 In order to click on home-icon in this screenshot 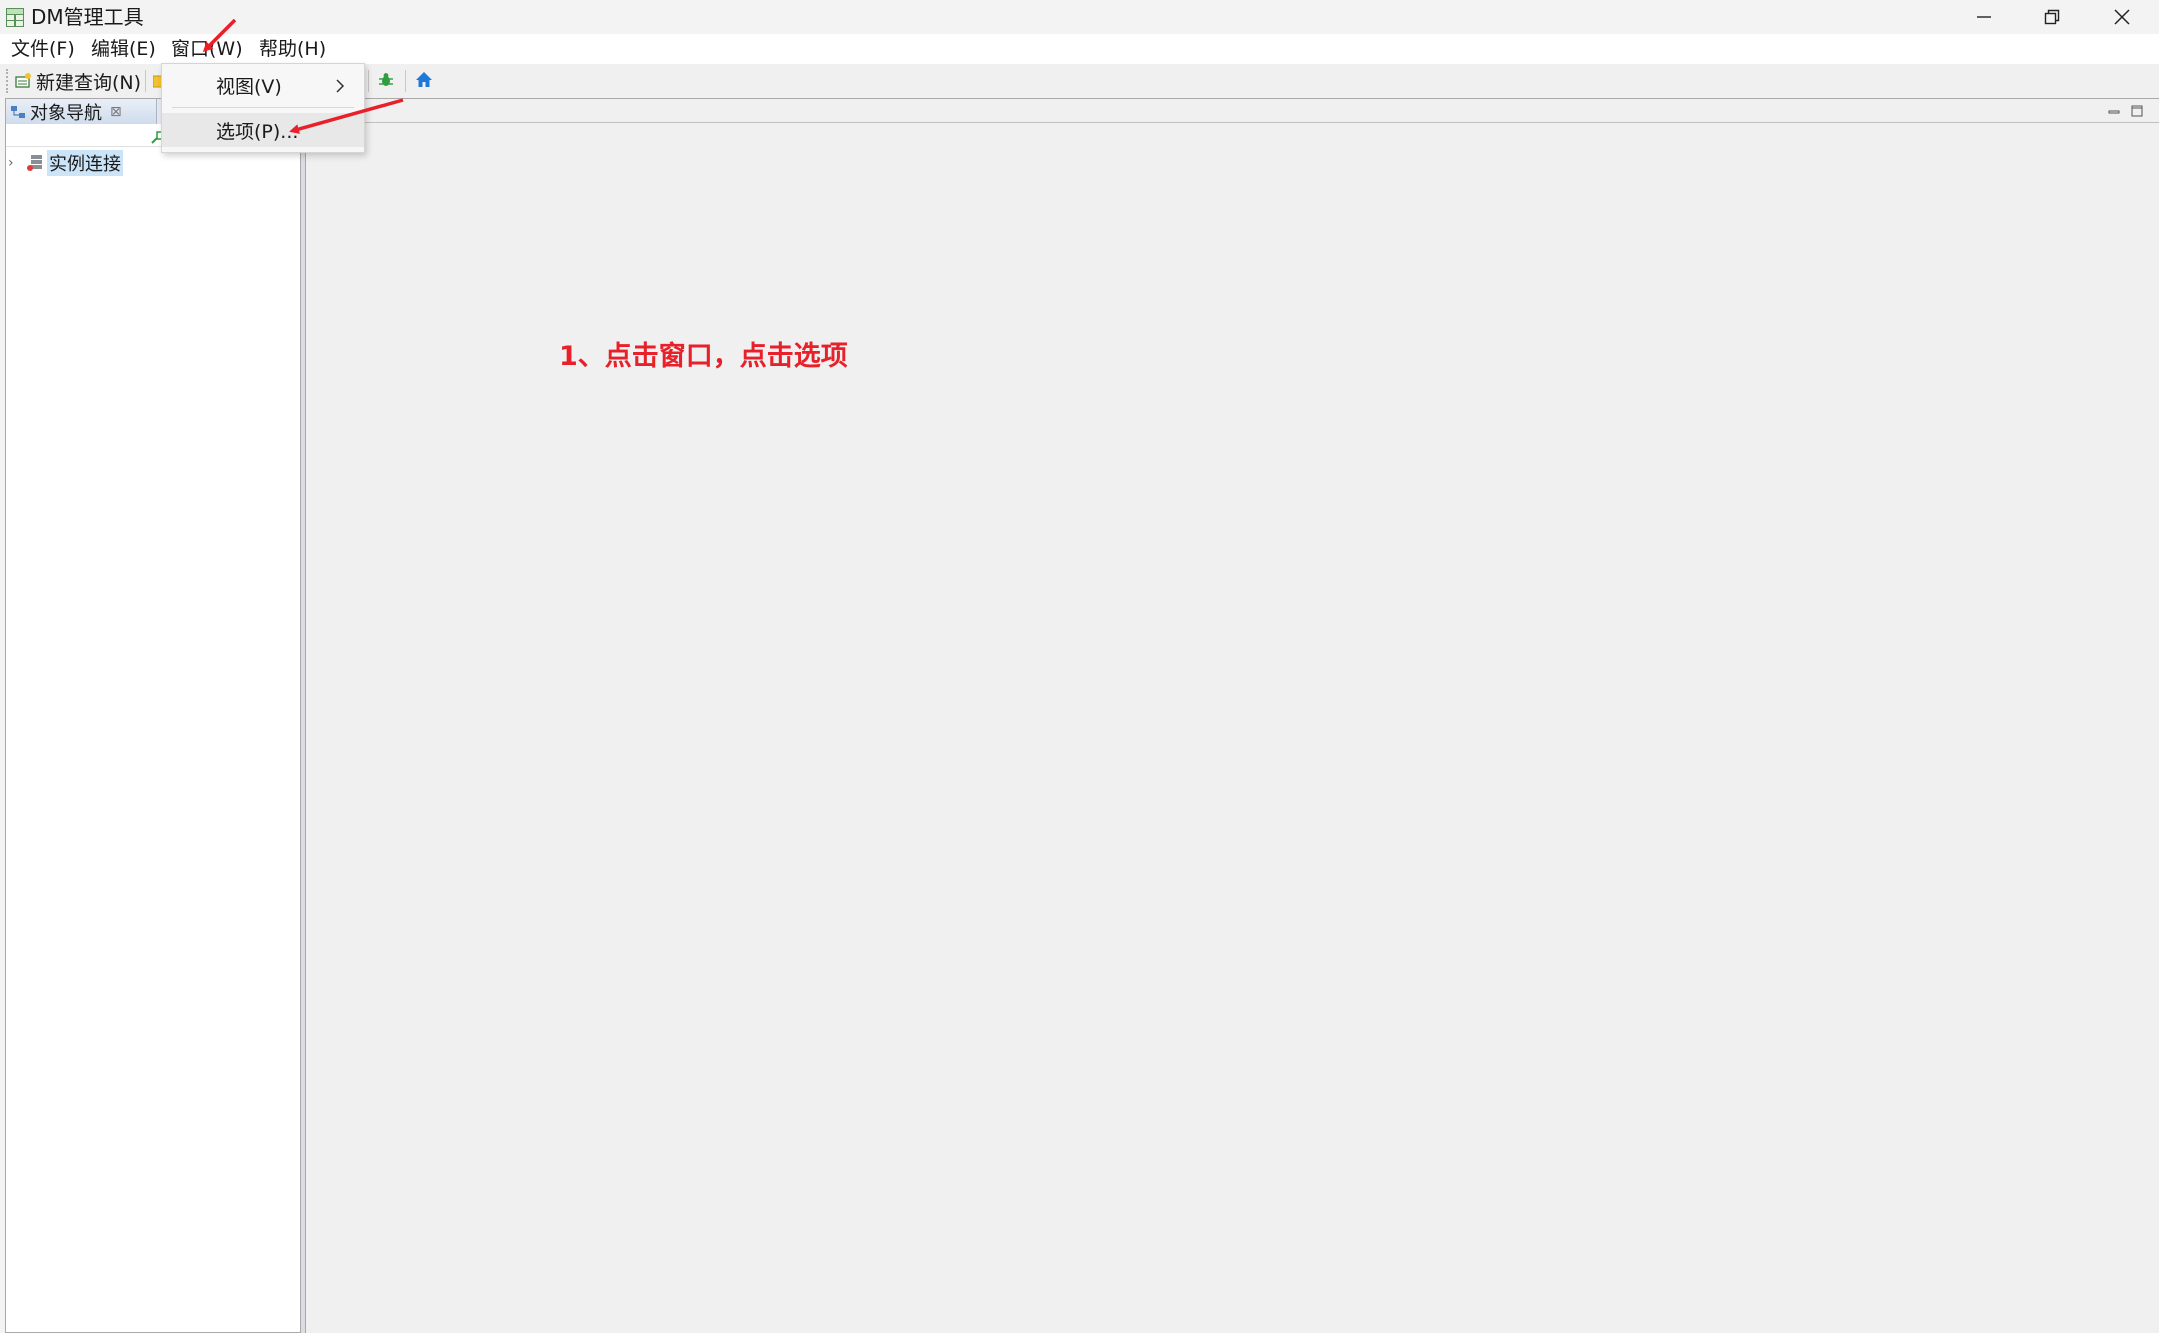, I will do `click(424, 79)`.